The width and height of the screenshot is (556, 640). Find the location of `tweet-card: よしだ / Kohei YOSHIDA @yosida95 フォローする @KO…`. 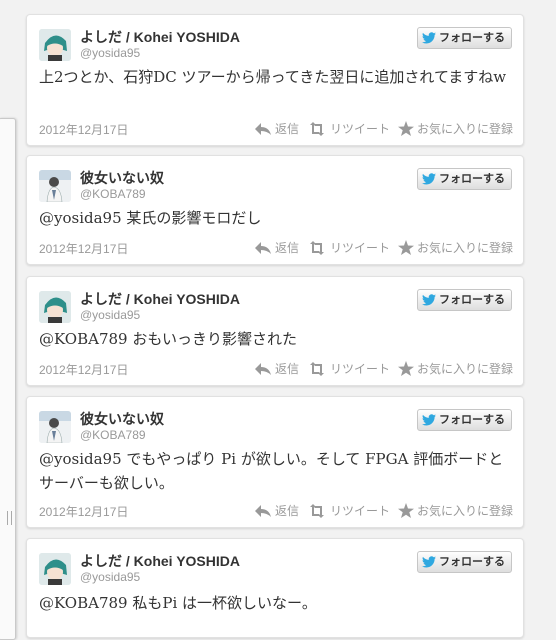

tweet-card: よしだ / Kohei YOSHIDA @yosida95 フォローする @KO… is located at coordinates (275, 588).